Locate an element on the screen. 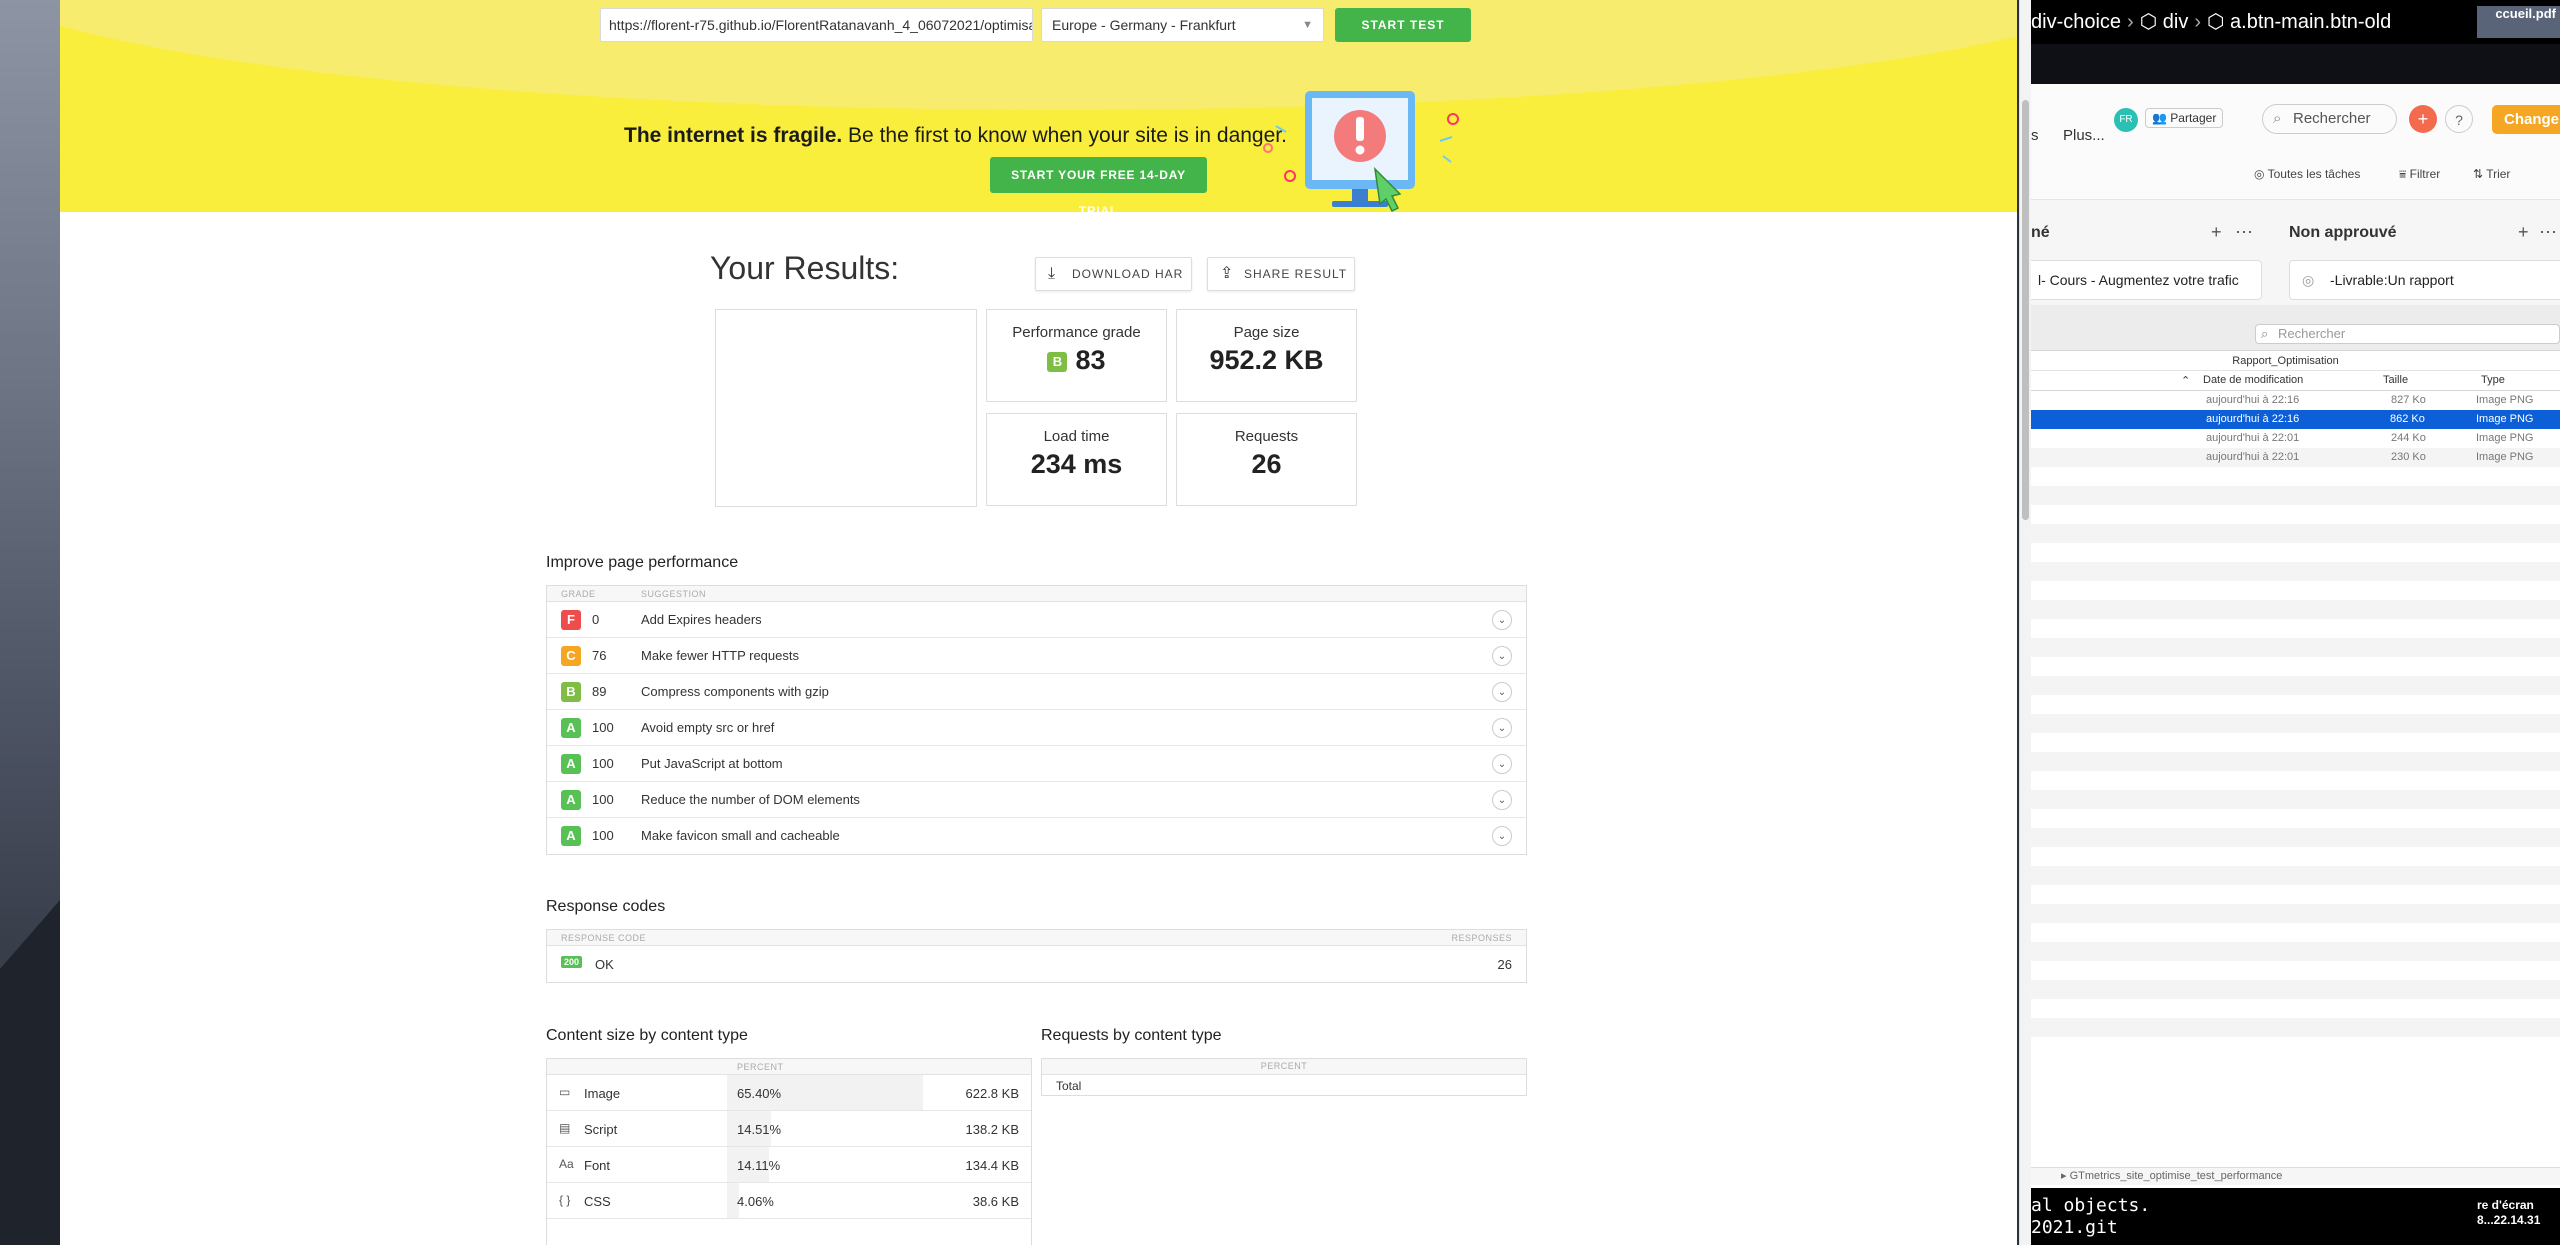 This screenshot has width=2560, height=1245. promo-headline-bold: The internet is fragile. is located at coordinates (733, 135).